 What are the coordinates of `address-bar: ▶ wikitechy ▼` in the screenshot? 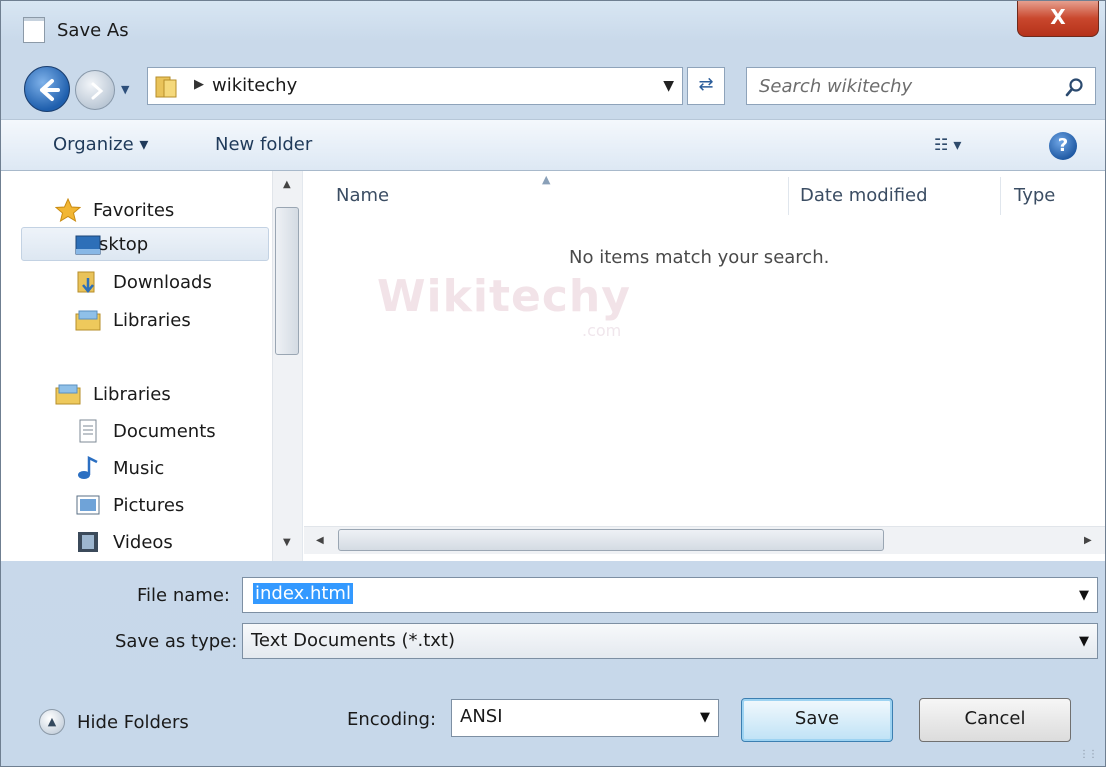 It's located at (415, 86).